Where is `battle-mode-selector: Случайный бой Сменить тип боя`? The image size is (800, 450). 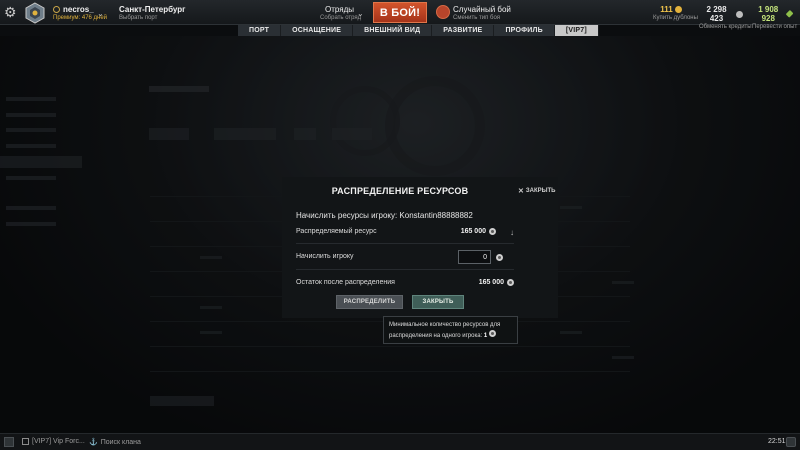 battle-mode-selector: Случайный бой Сменить тип боя is located at coordinates (482, 13).